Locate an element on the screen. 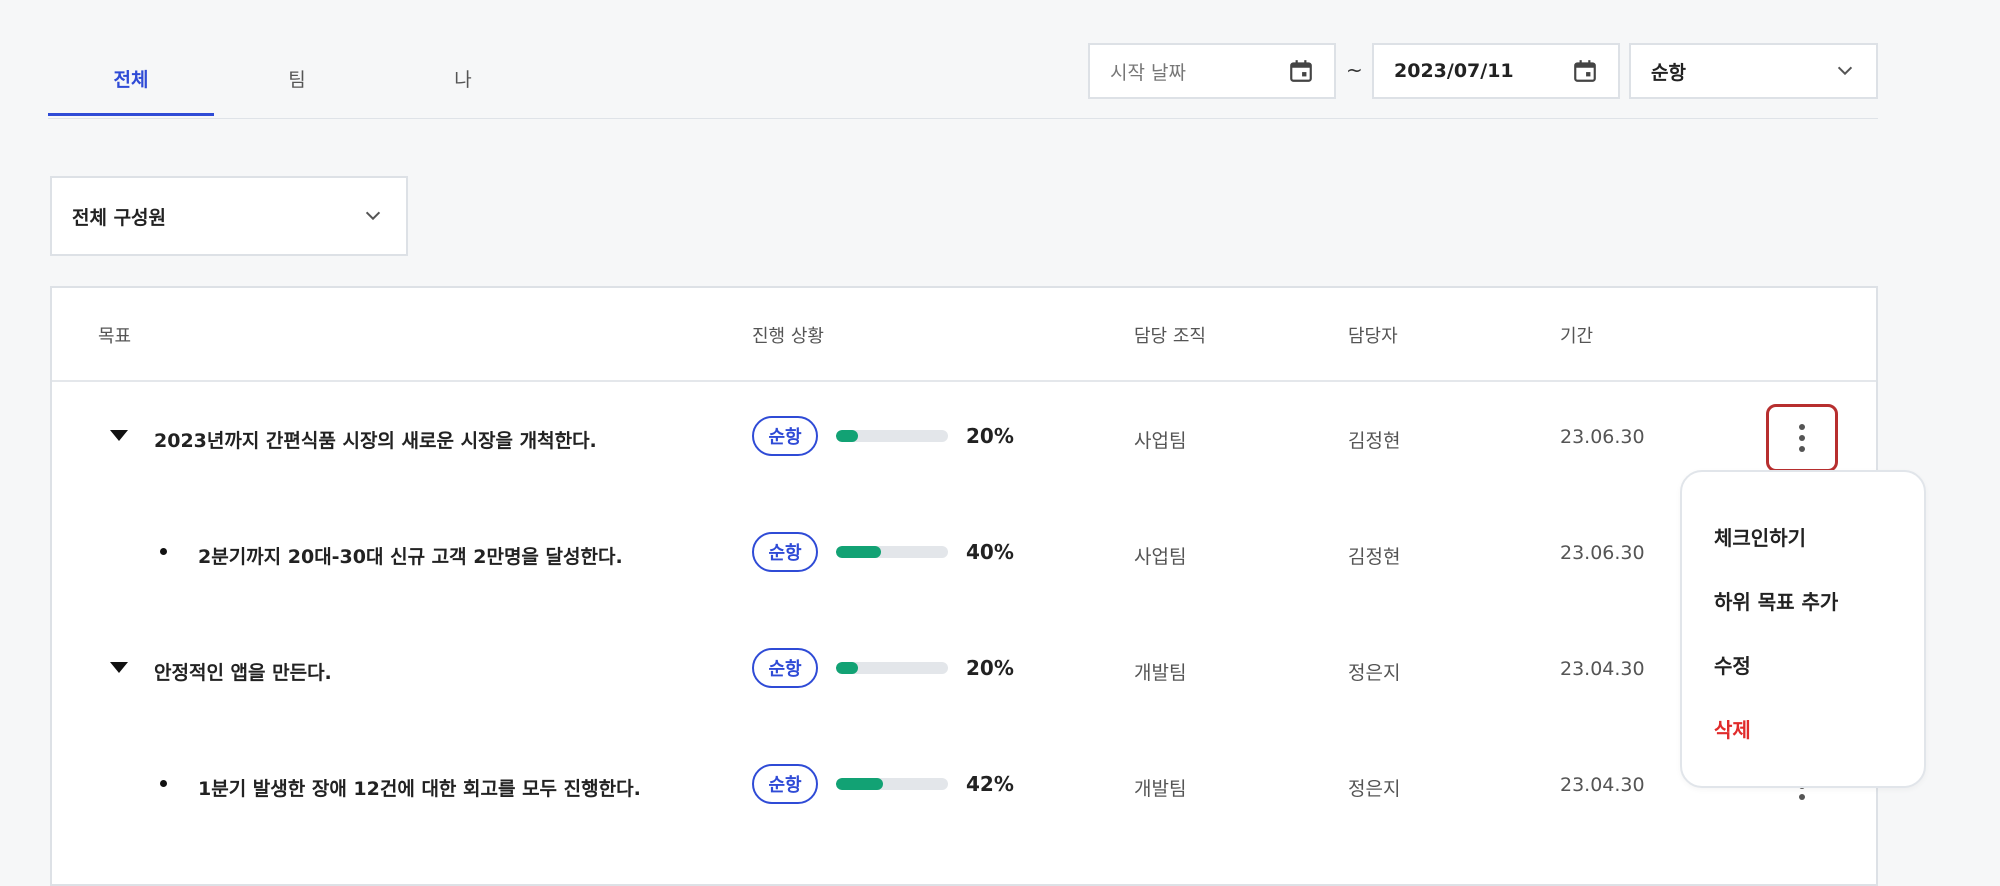 This screenshot has width=2000, height=886. row-context-menu: 체크인하기 하위 목표 추가 수정 삭제 is located at coordinates (1803, 629).